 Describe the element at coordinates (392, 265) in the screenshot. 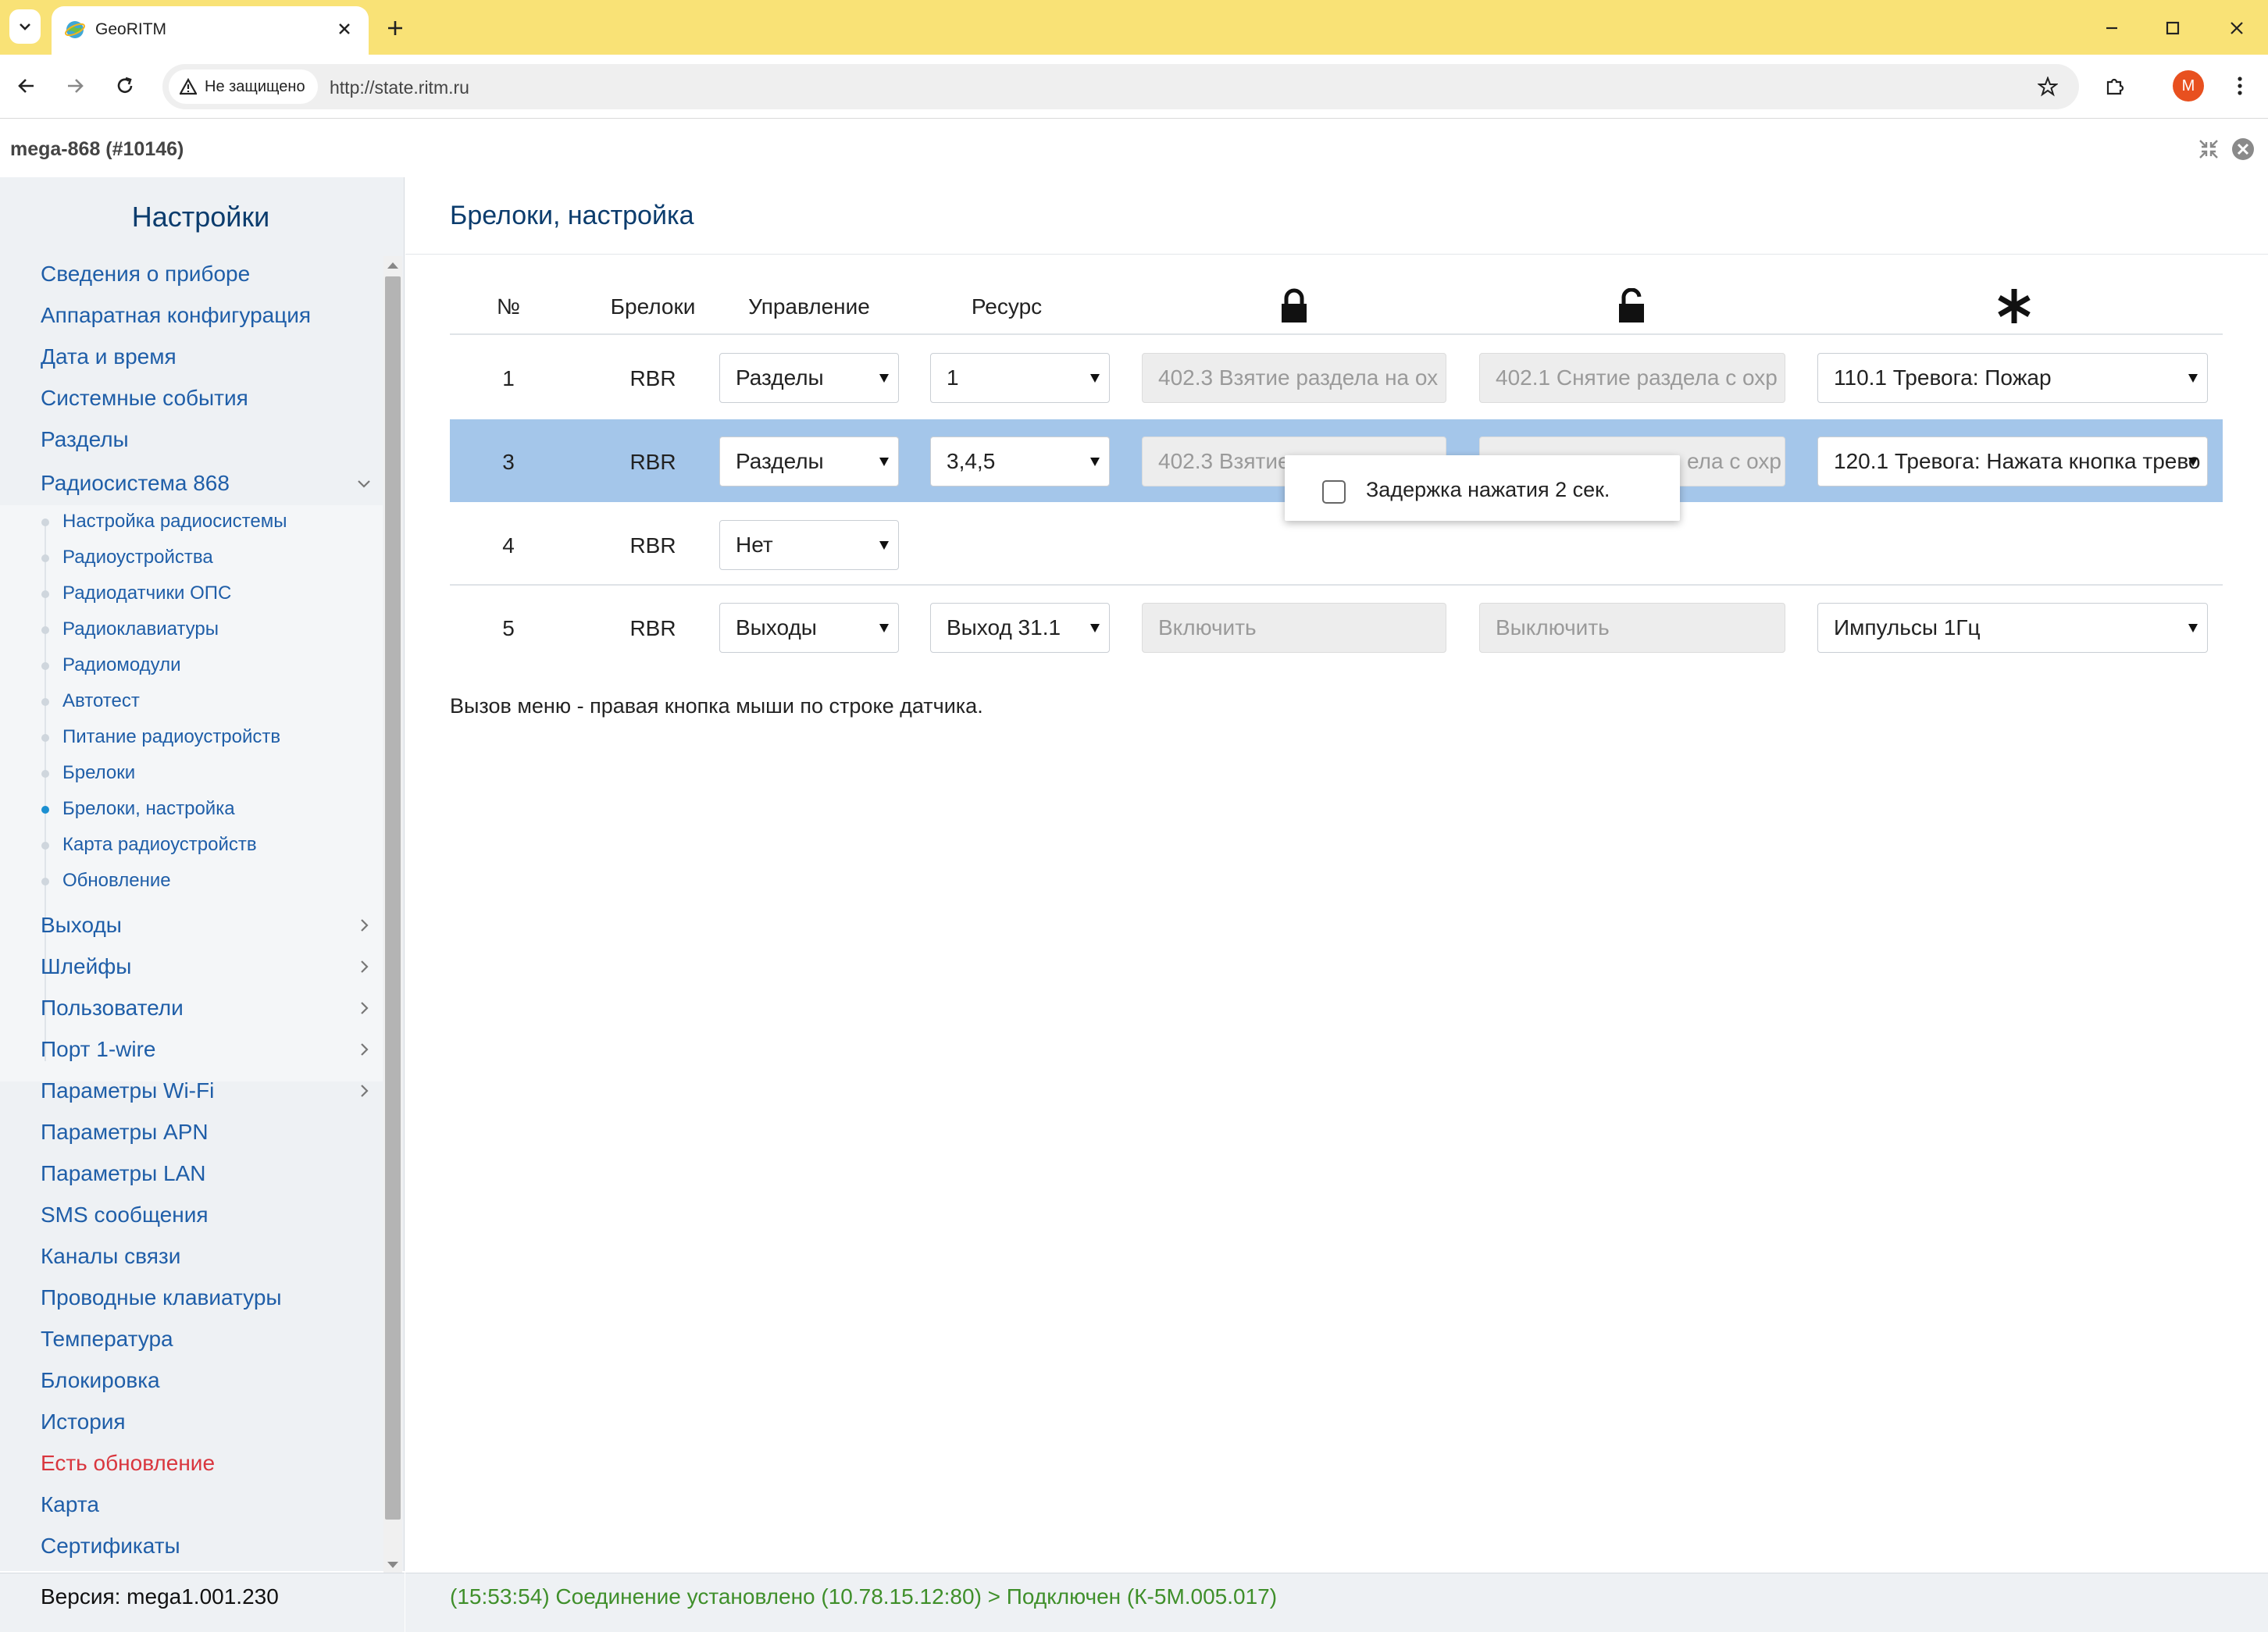

I see `scroll-up-arrow-icon` at that location.